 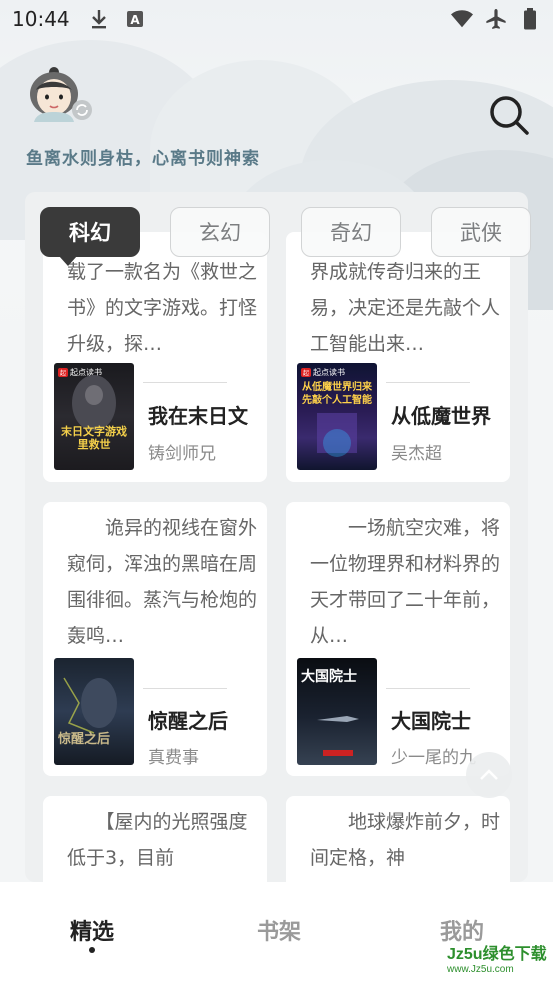 I want to click on tab-fantasy: 奇幻, so click(x=351, y=232).